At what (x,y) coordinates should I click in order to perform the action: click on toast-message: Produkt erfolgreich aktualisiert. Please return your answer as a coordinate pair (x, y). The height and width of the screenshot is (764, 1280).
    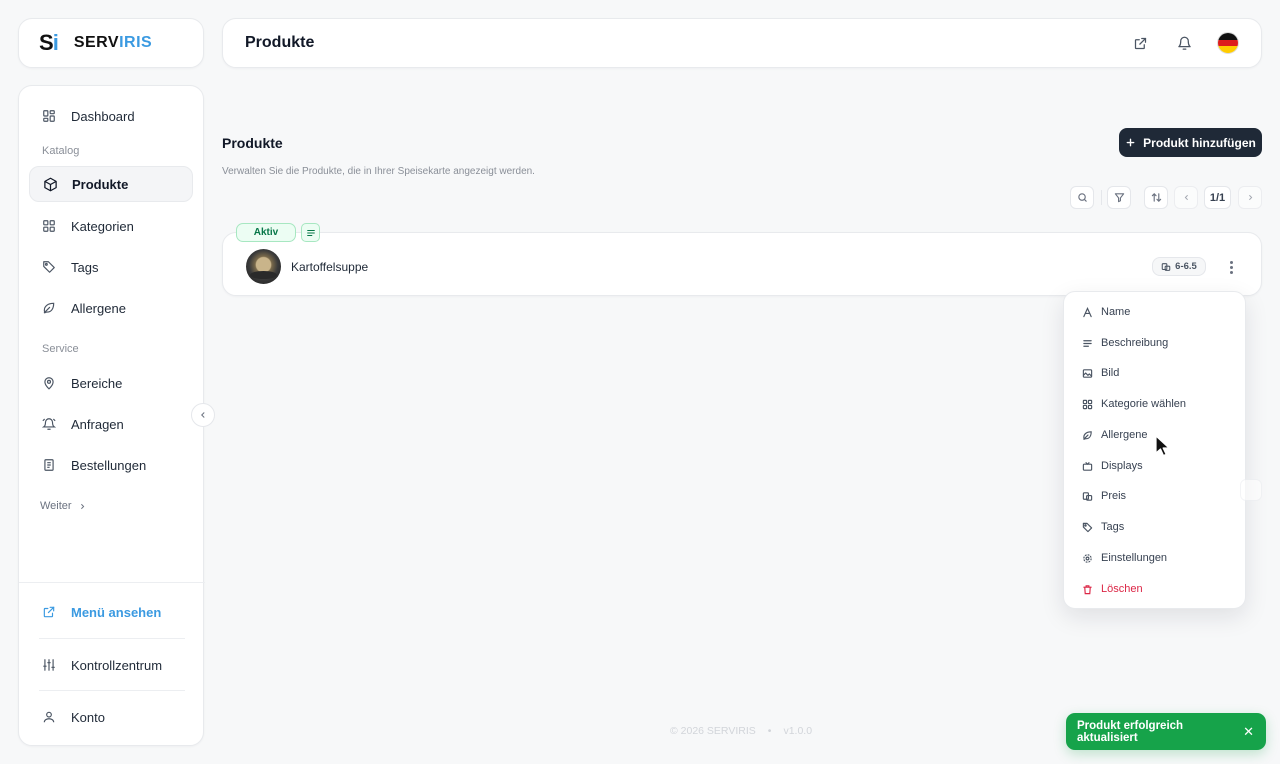
    Looking at the image, I should click on (1130, 731).